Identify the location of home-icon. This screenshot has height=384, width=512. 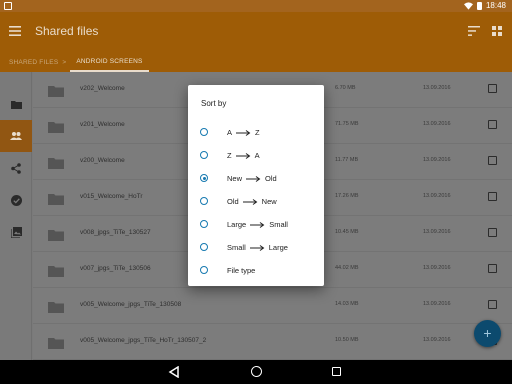
(256, 371).